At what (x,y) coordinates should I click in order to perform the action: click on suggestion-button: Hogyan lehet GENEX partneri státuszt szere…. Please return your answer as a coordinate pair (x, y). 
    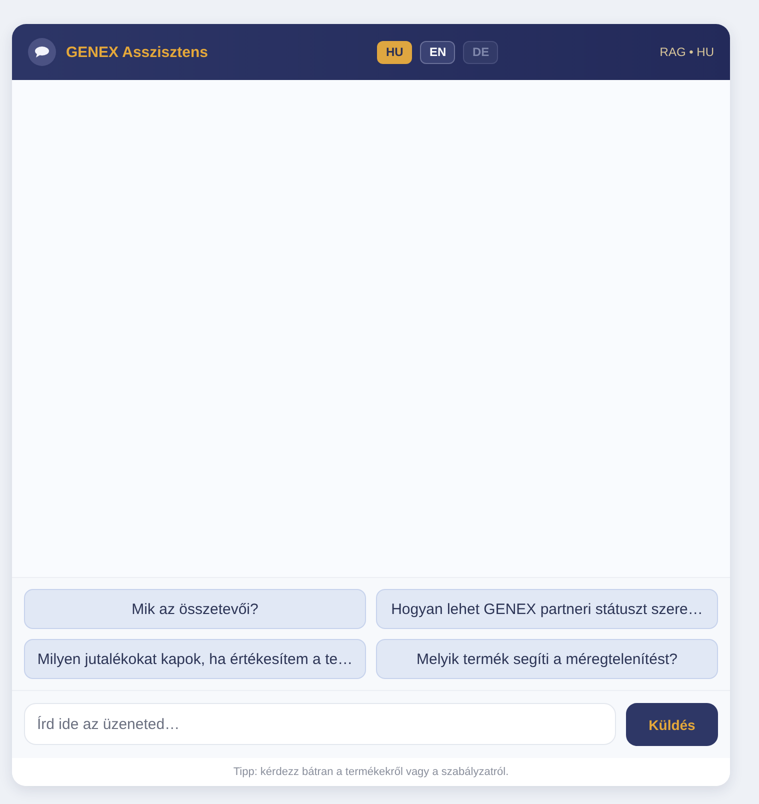
    Looking at the image, I should click on (547, 609).